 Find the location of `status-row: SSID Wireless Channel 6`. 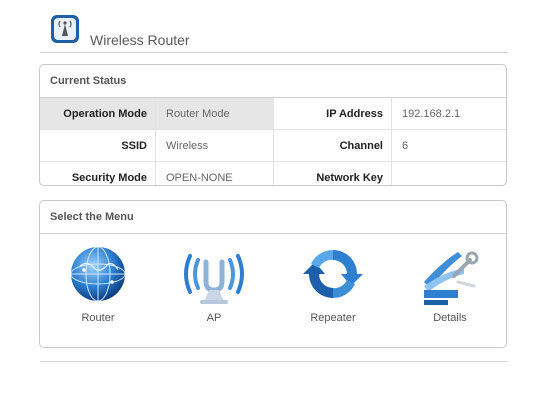

status-row: SSID Wireless Channel 6 is located at coordinates (273, 145).